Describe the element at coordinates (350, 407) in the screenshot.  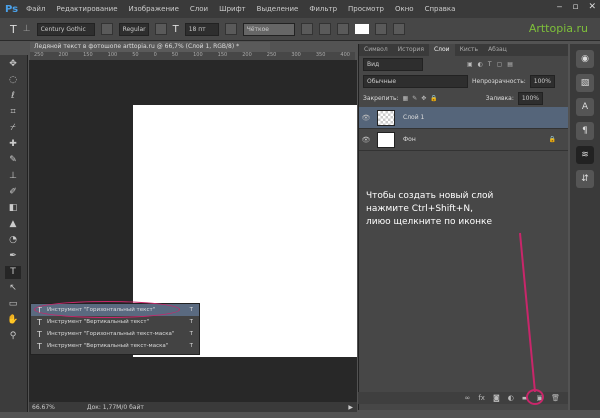
I see `status-menu-arrow: ▶` at that location.